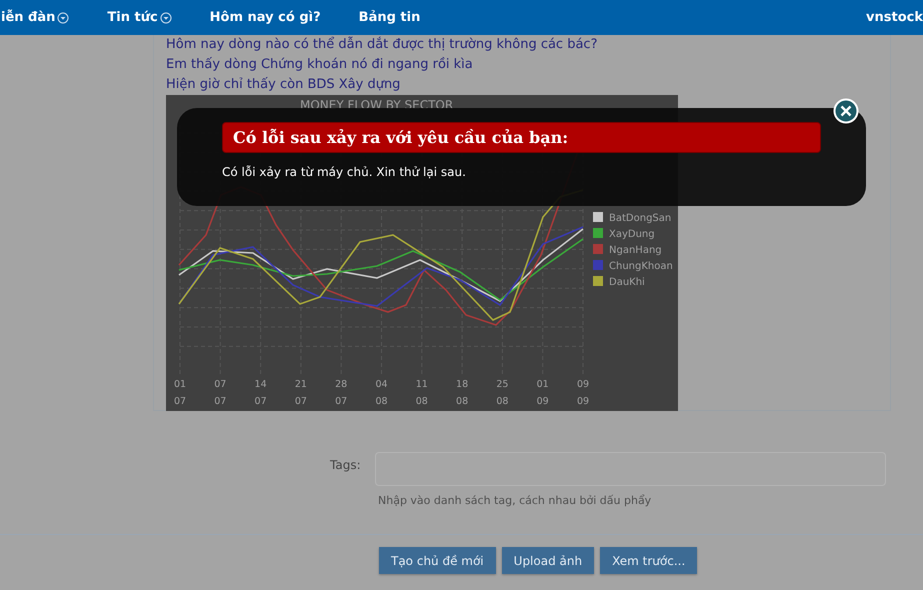  I want to click on user-menu-item: vnstock, so click(894, 17).